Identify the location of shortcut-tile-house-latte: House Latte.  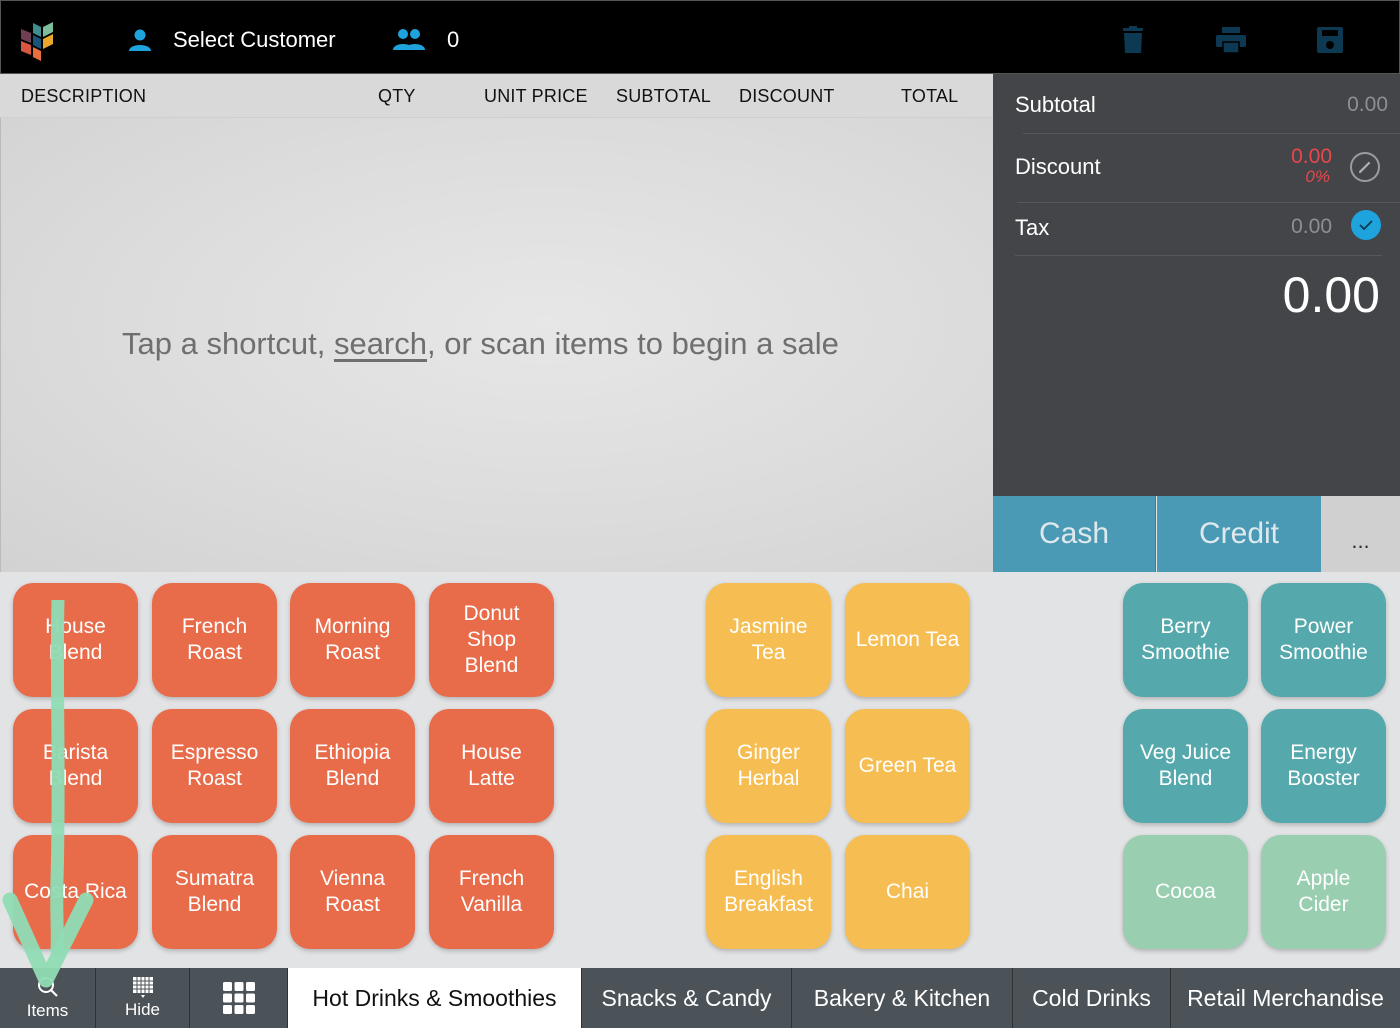
(491, 766).